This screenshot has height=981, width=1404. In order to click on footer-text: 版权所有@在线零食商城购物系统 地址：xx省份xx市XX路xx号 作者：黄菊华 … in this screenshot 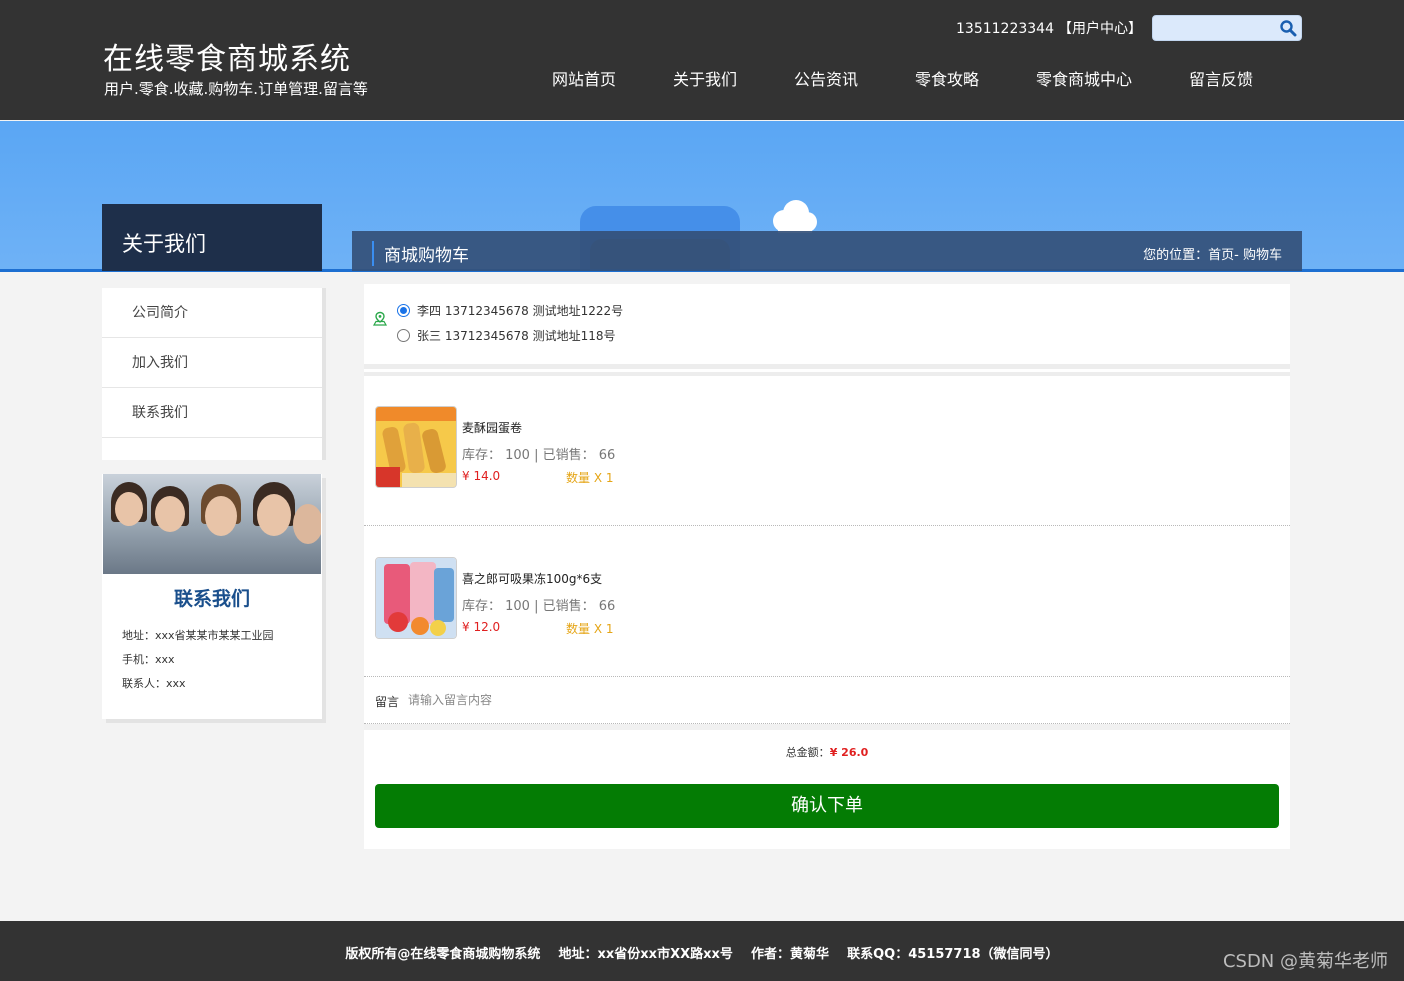, I will do `click(702, 954)`.